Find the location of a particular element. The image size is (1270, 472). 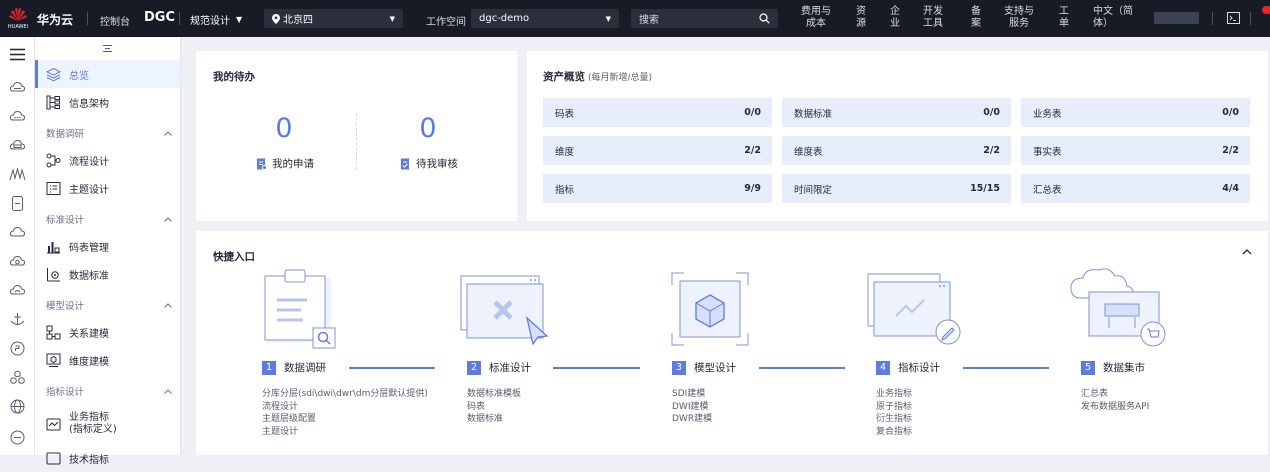

desc-link: 业务指标 is located at coordinates (894, 394).